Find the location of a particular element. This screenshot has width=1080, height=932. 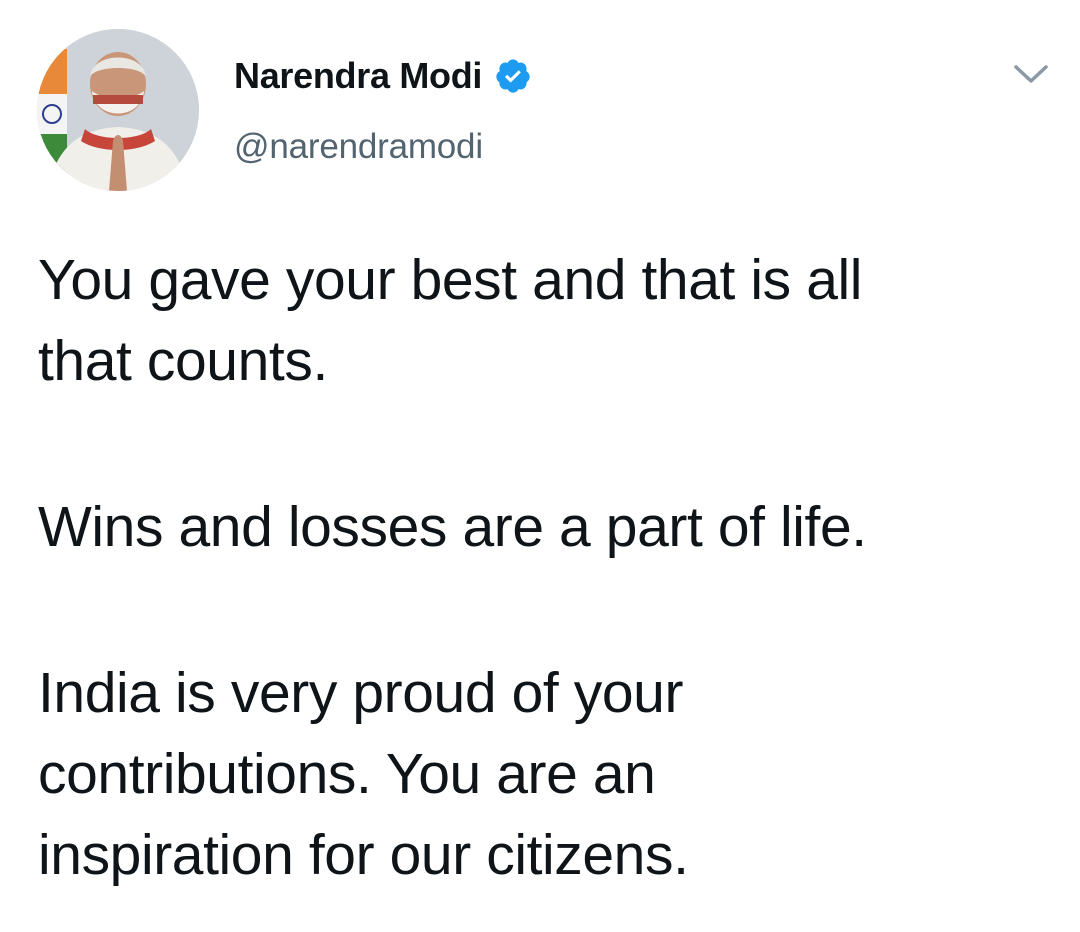

author-handle: @narendramodi is located at coordinates (358, 147).